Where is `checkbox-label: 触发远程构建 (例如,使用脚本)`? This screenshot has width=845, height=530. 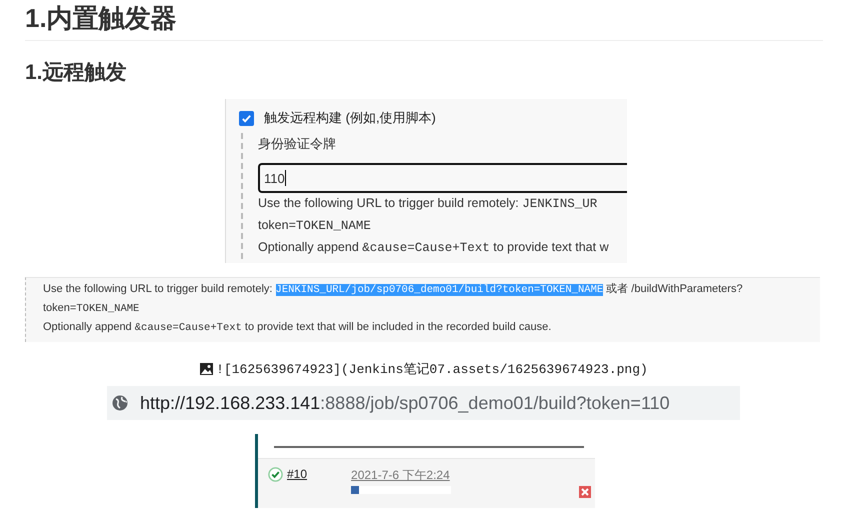 checkbox-label: 触发远程构建 (例如,使用脚本) is located at coordinates (350, 118).